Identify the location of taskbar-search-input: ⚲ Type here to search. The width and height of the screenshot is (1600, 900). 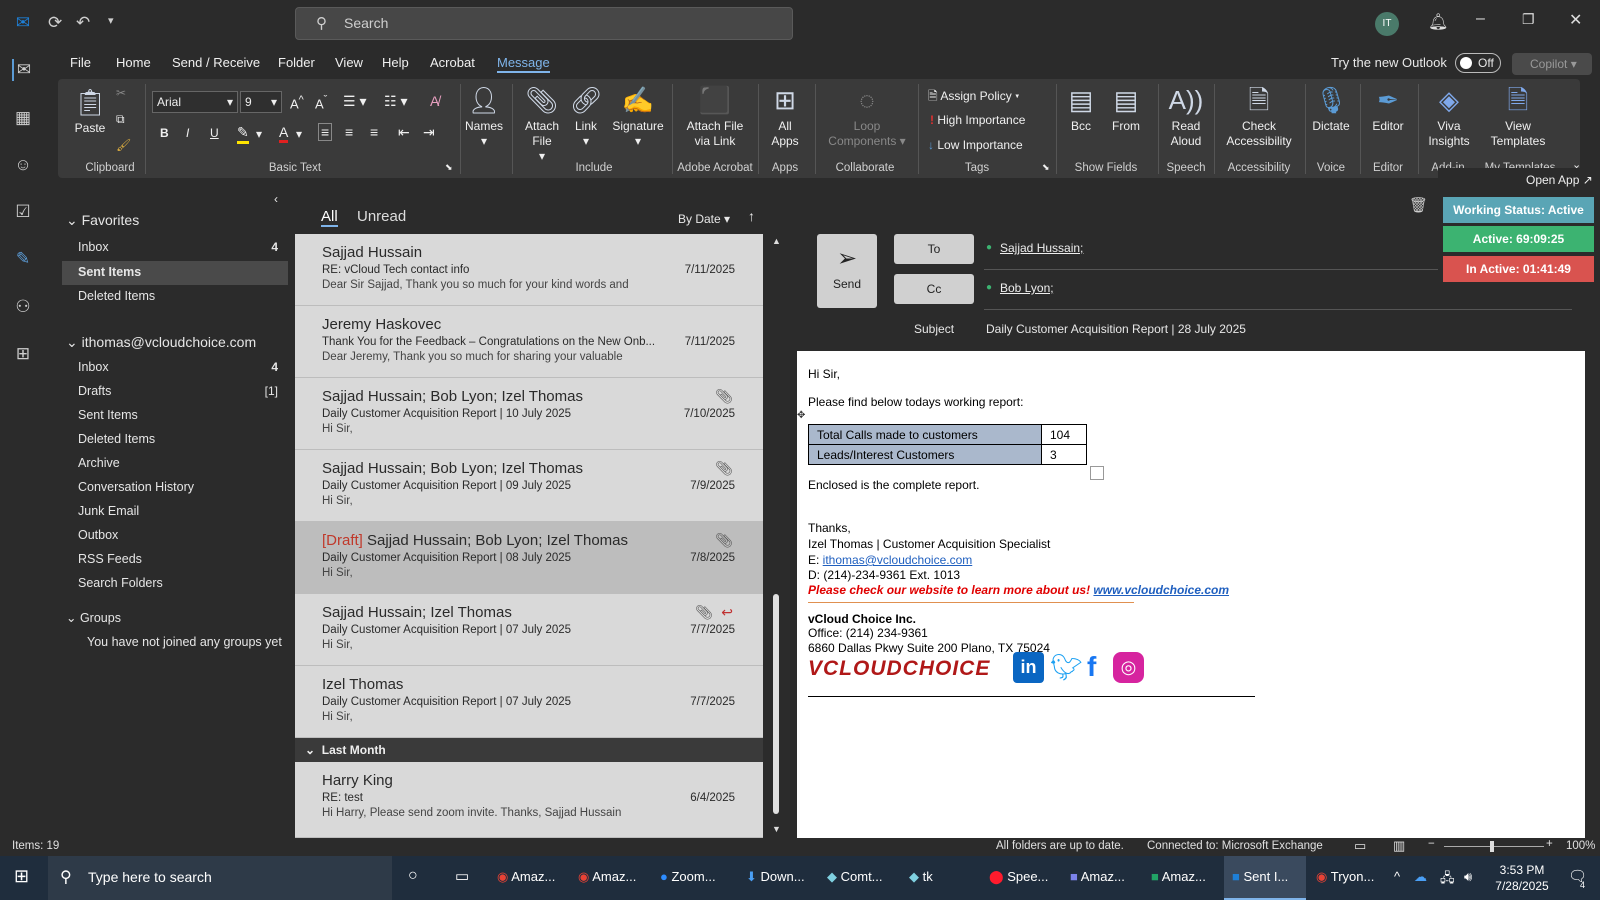
(220, 878).